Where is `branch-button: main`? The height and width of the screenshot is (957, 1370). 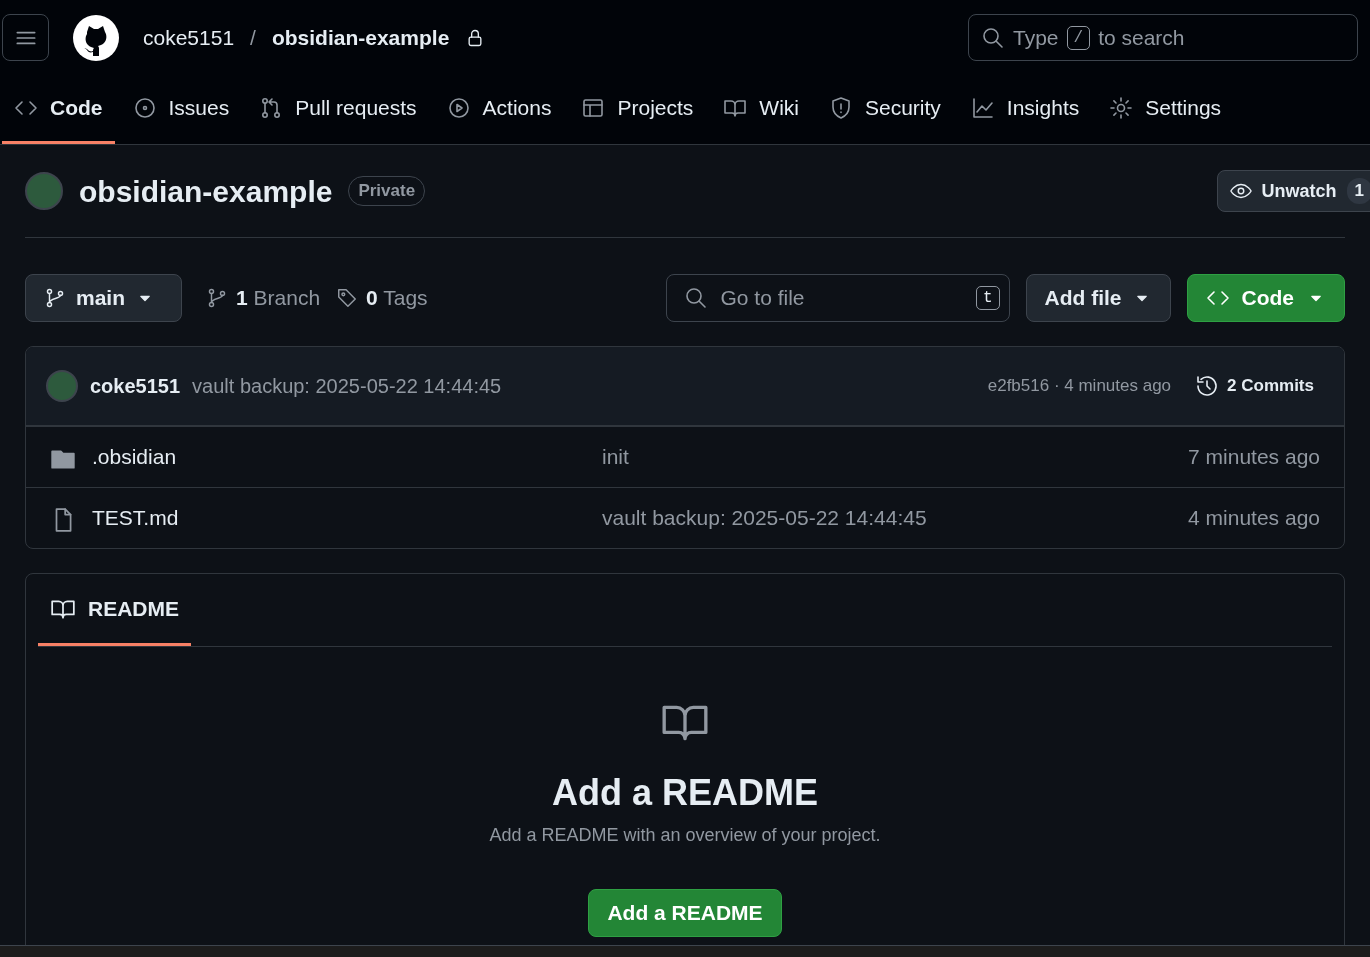 branch-button: main is located at coordinates (103, 298).